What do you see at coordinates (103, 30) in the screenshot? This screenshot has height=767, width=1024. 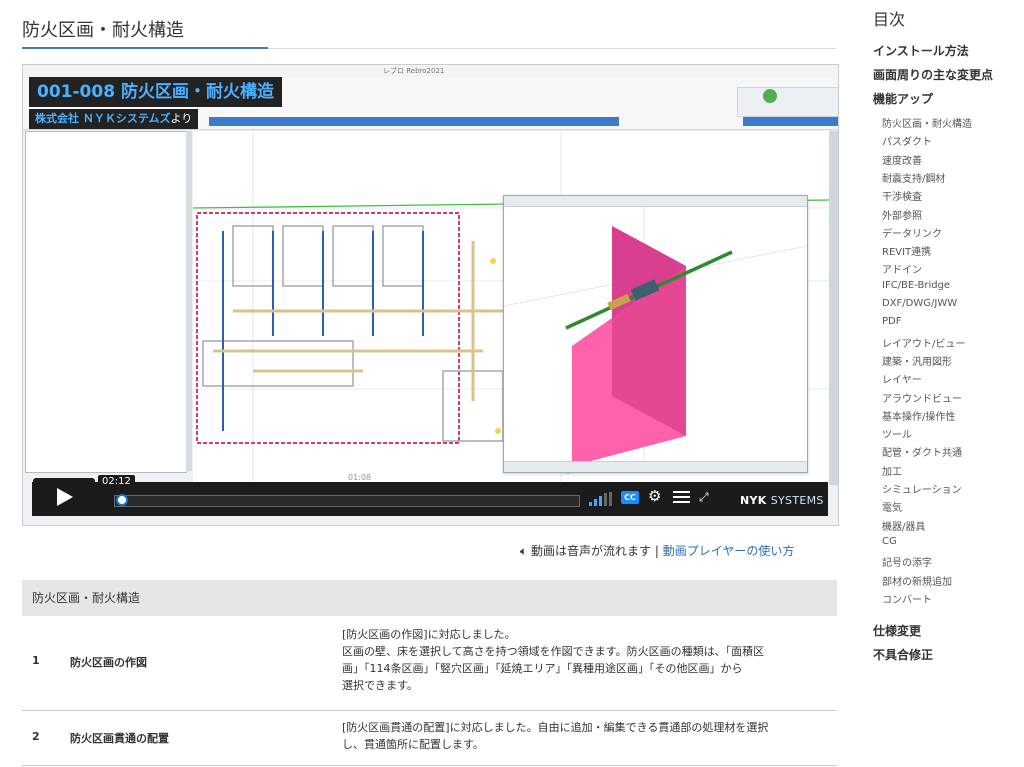 I see `page-title: 防火区画・耐火構造` at bounding box center [103, 30].